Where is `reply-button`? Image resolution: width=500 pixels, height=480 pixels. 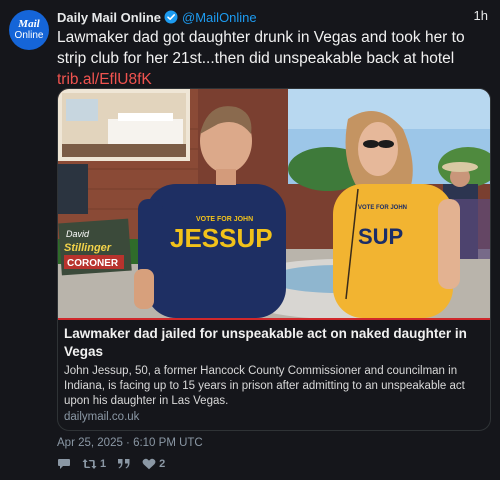
reply-button is located at coordinates (64, 464).